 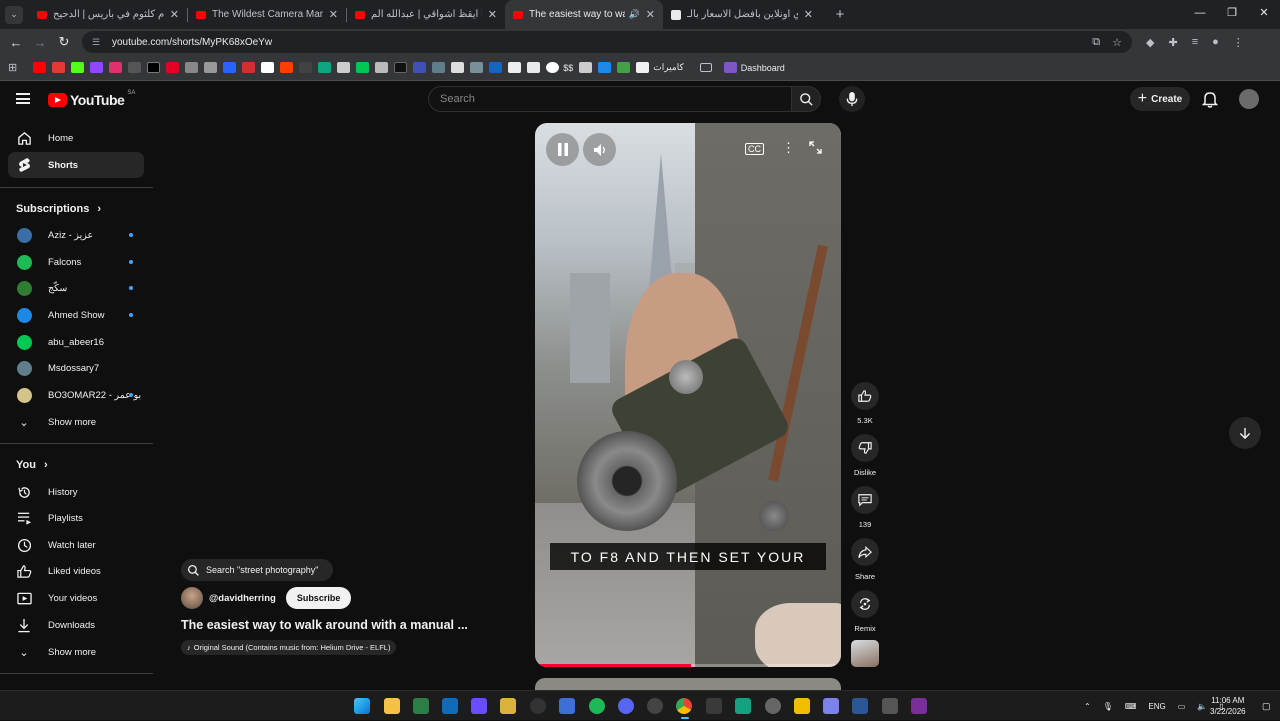 I want to click on network-icon: ▭, so click(x=1182, y=706).